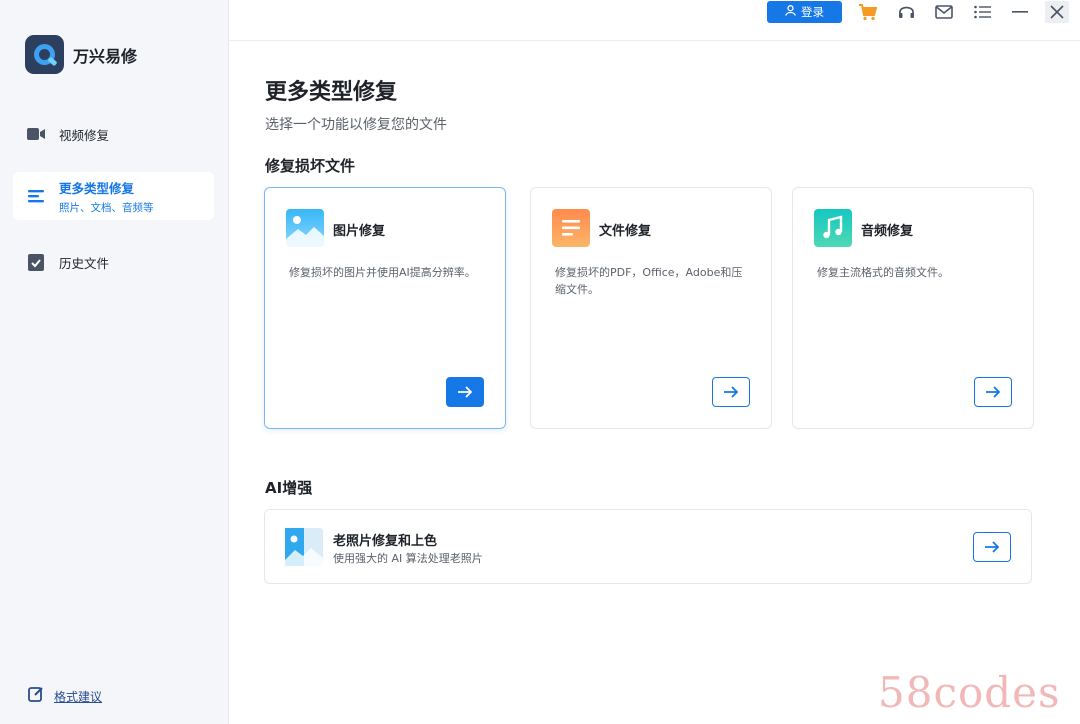  I want to click on minimize-icon, so click(1020, 12).